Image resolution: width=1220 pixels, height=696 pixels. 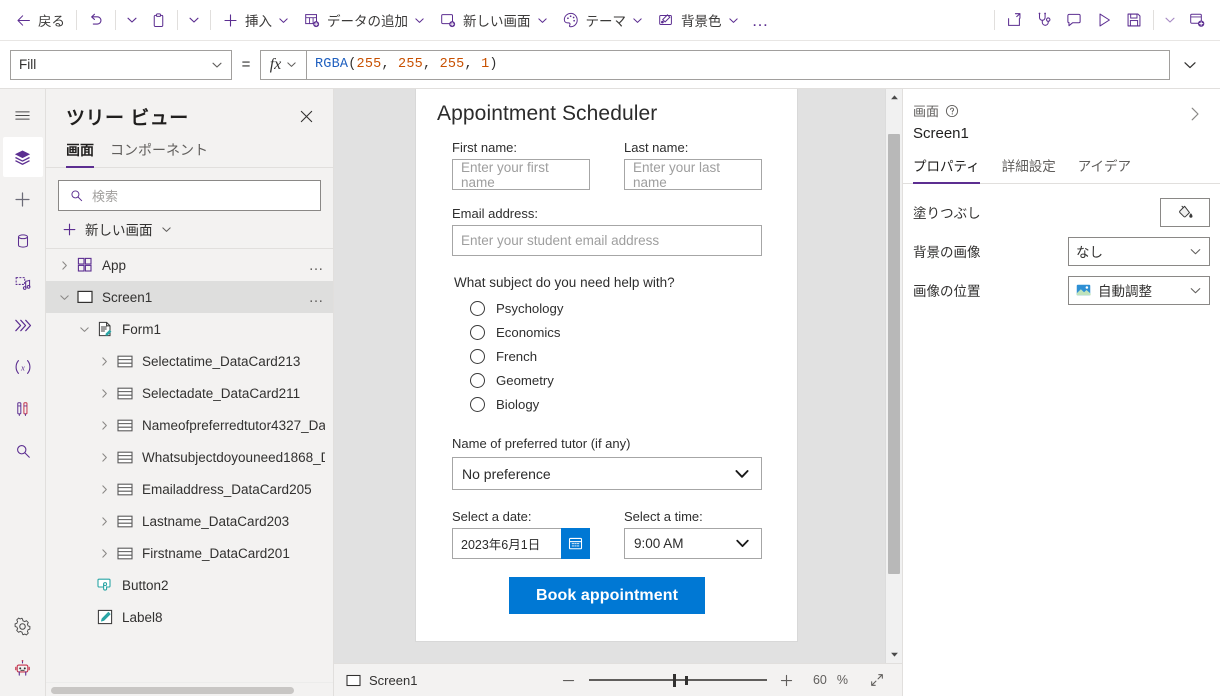 I want to click on date-picker: 2023年6月1日, so click(x=521, y=543).